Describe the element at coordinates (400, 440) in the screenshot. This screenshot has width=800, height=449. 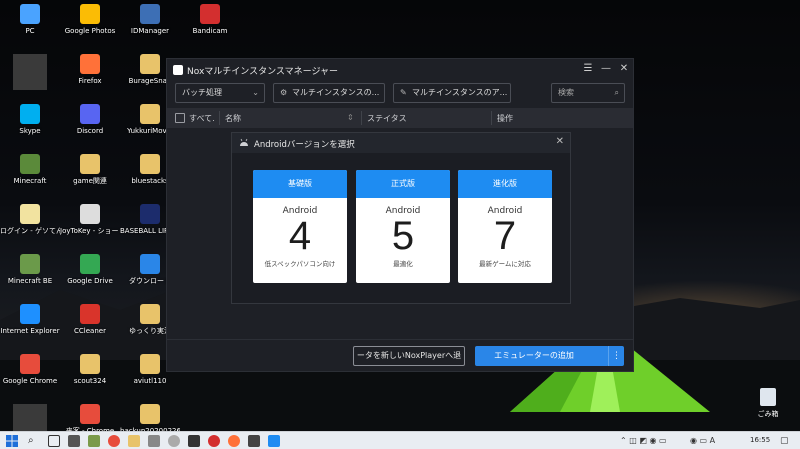
I see `taskbar: ⌕ ⌃ ◫ ◩ ◉ ▭ ◉ ▭ A 16:55 ▢` at that location.